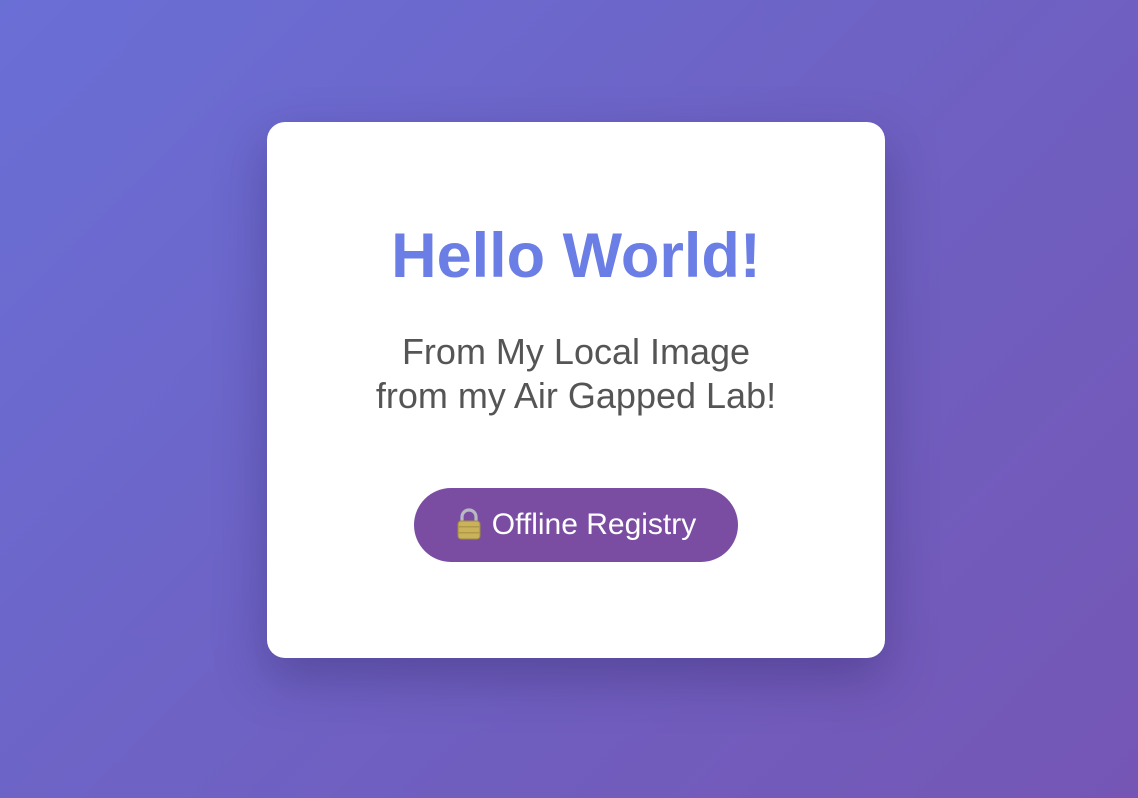  I want to click on subtitle-line-1: From My Local Image, so click(576, 351).